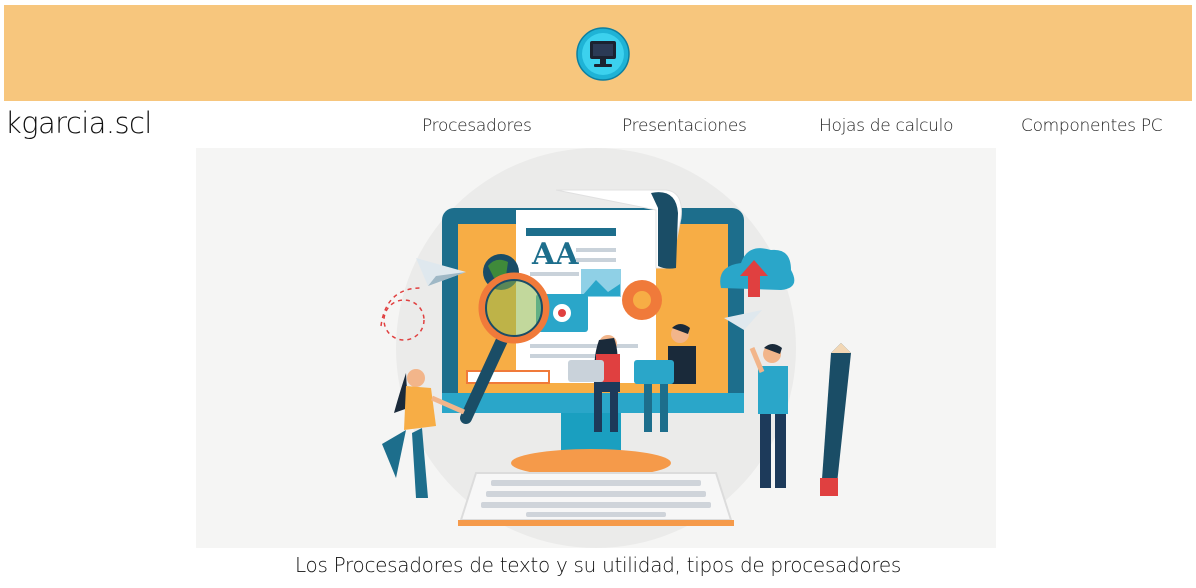 The height and width of the screenshot is (588, 1196). Describe the element at coordinates (603, 54) in the screenshot. I see `monitor-icon` at that location.